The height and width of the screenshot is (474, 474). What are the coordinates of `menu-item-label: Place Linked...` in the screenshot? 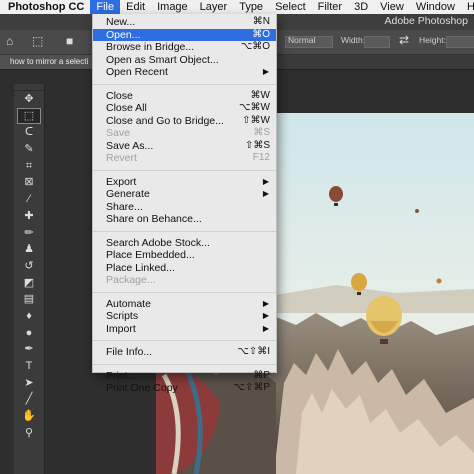 It's located at (140, 267).